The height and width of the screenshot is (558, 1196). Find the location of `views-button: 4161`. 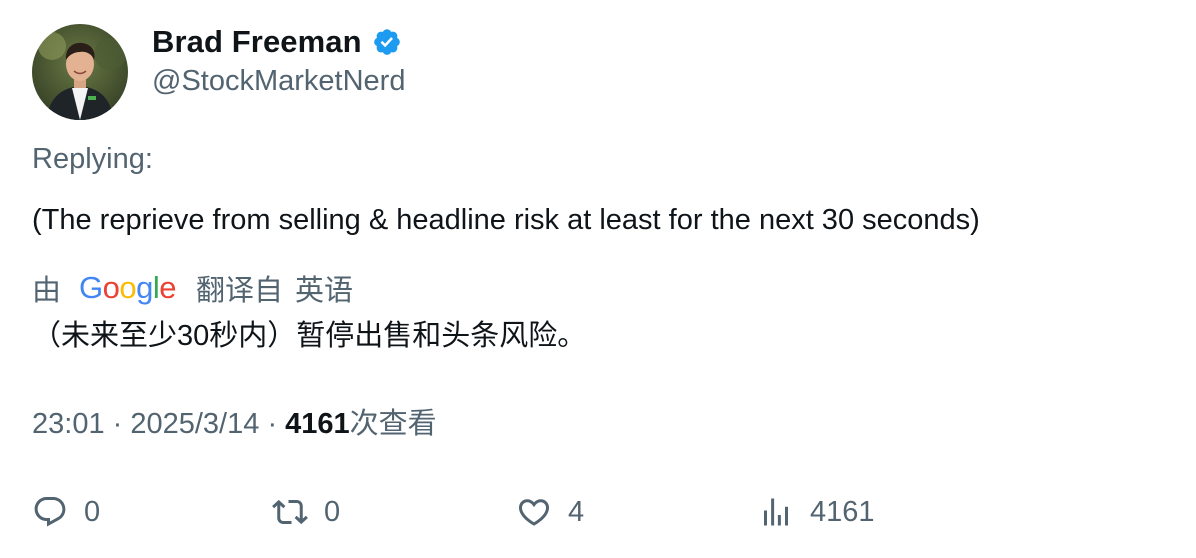

views-button: 4161 is located at coordinates (816, 512).